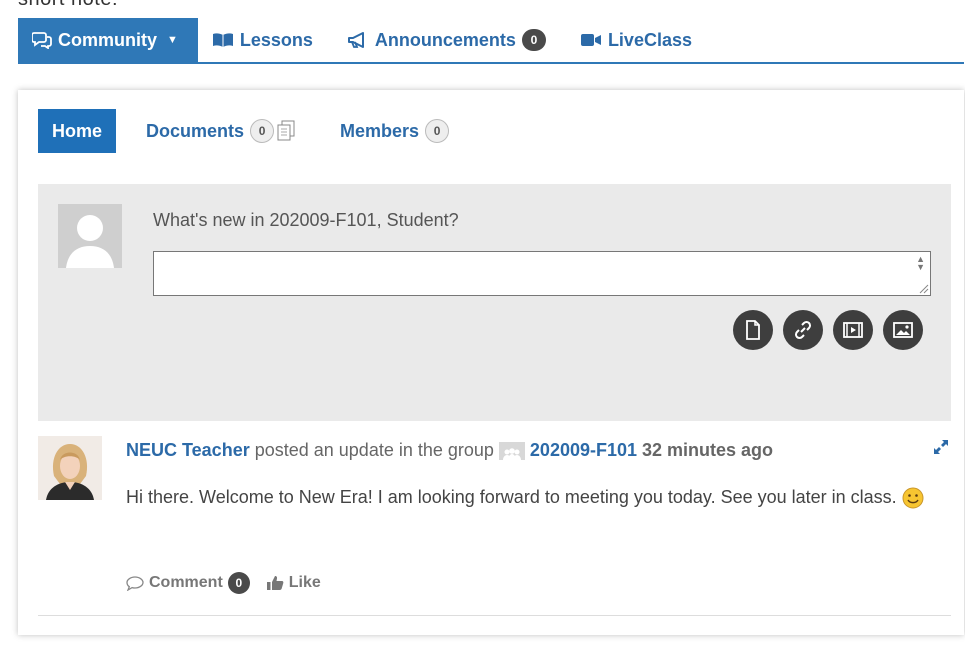 The height and width of the screenshot is (648, 965). Describe the element at coordinates (828, 330) in the screenshot. I see `attachment-buttons` at that location.